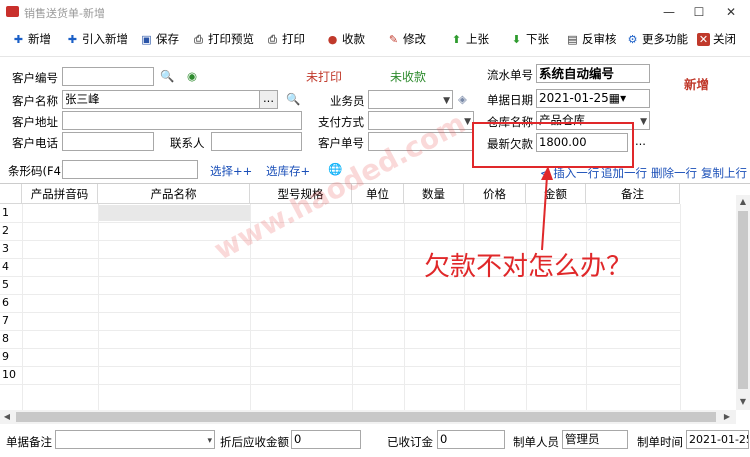 The image size is (750, 457). I want to click on row-number: 5, so click(5, 284).